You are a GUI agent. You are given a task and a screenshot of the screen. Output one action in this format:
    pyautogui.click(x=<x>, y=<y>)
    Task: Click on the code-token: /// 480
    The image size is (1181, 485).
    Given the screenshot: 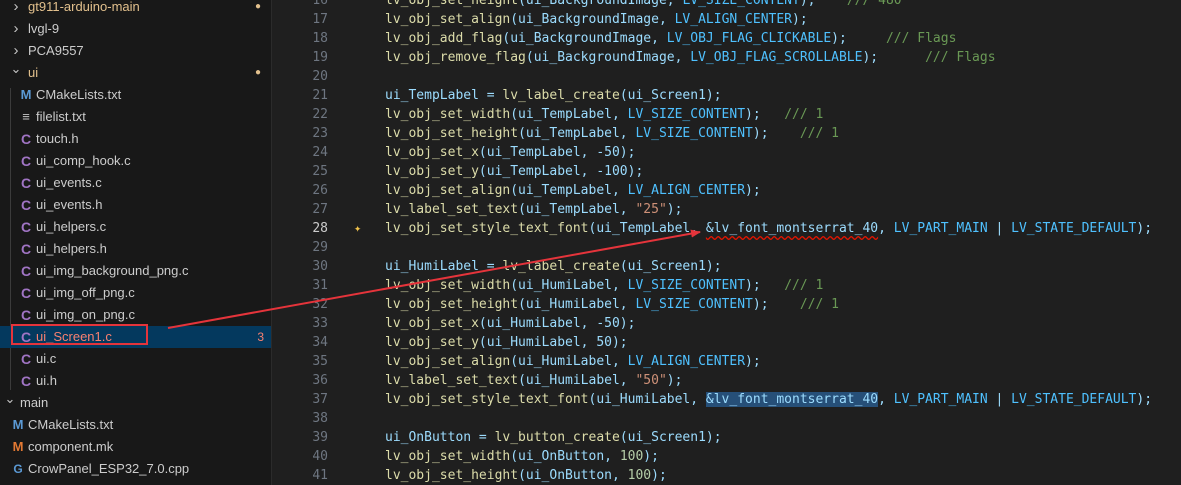 What is the action you would take?
    pyautogui.click(x=874, y=4)
    